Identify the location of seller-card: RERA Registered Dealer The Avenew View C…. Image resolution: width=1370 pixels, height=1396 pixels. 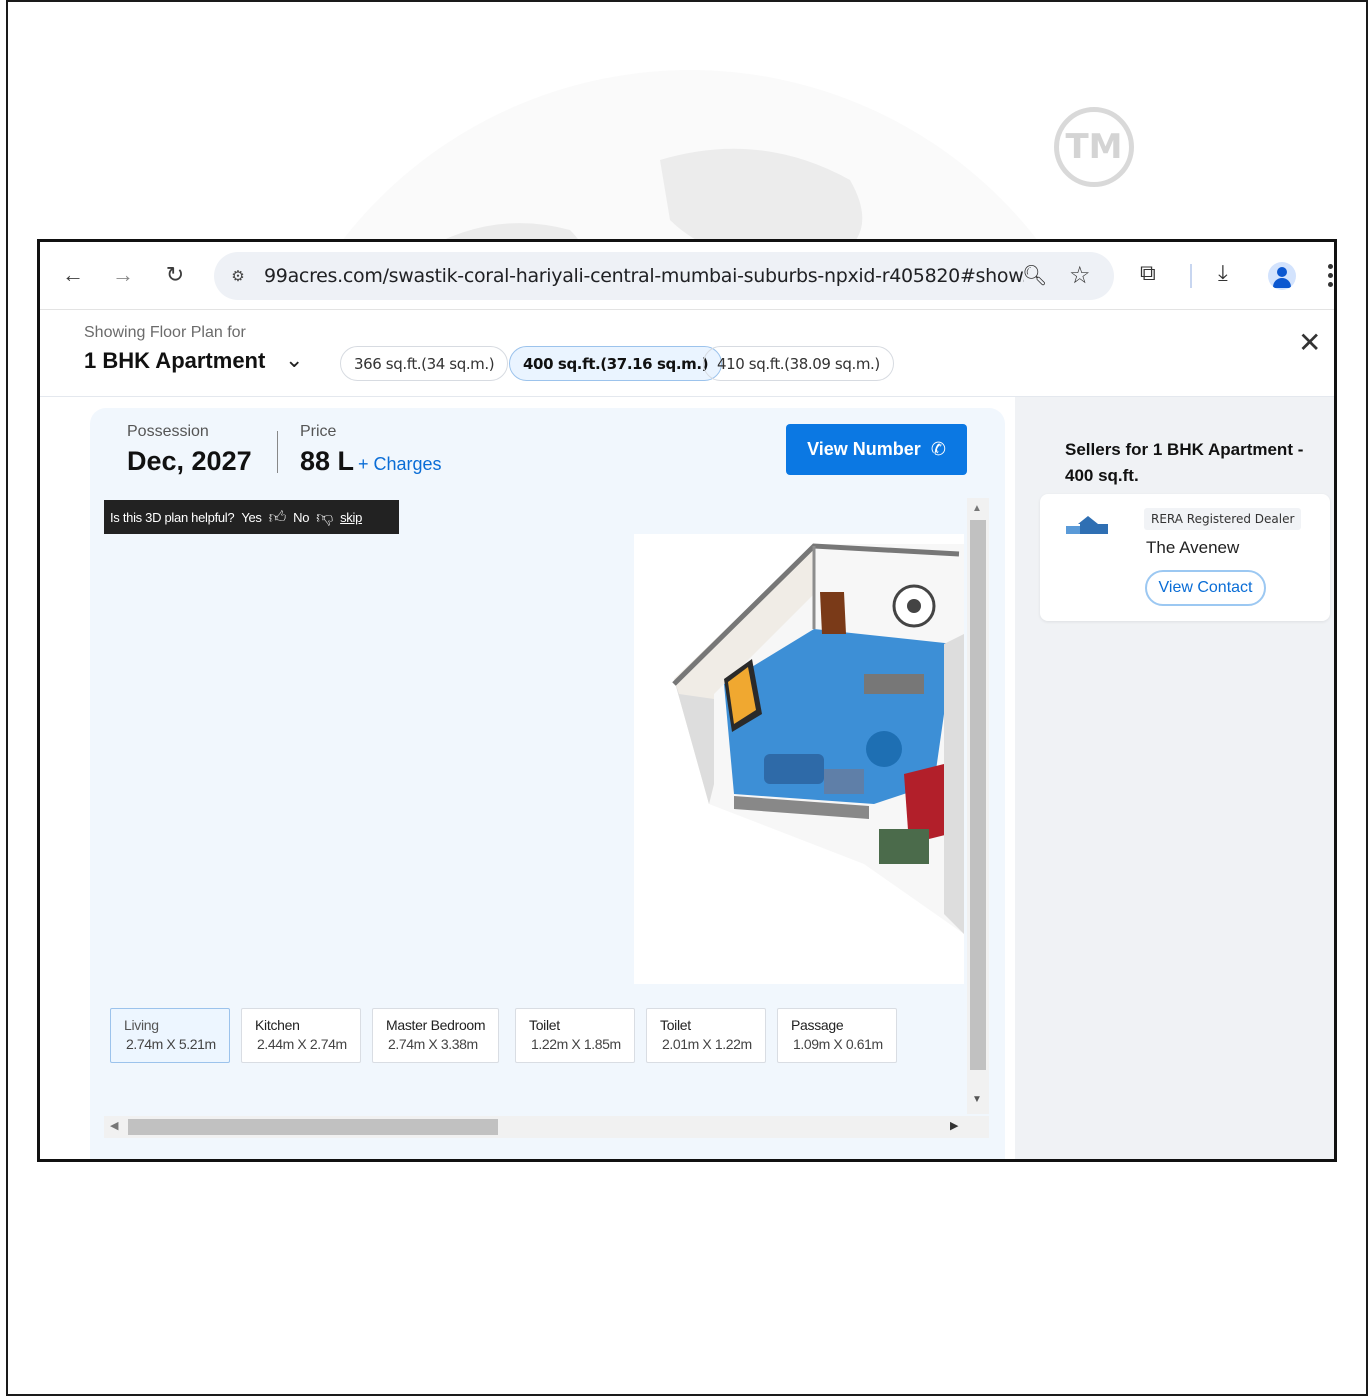
(1185, 557).